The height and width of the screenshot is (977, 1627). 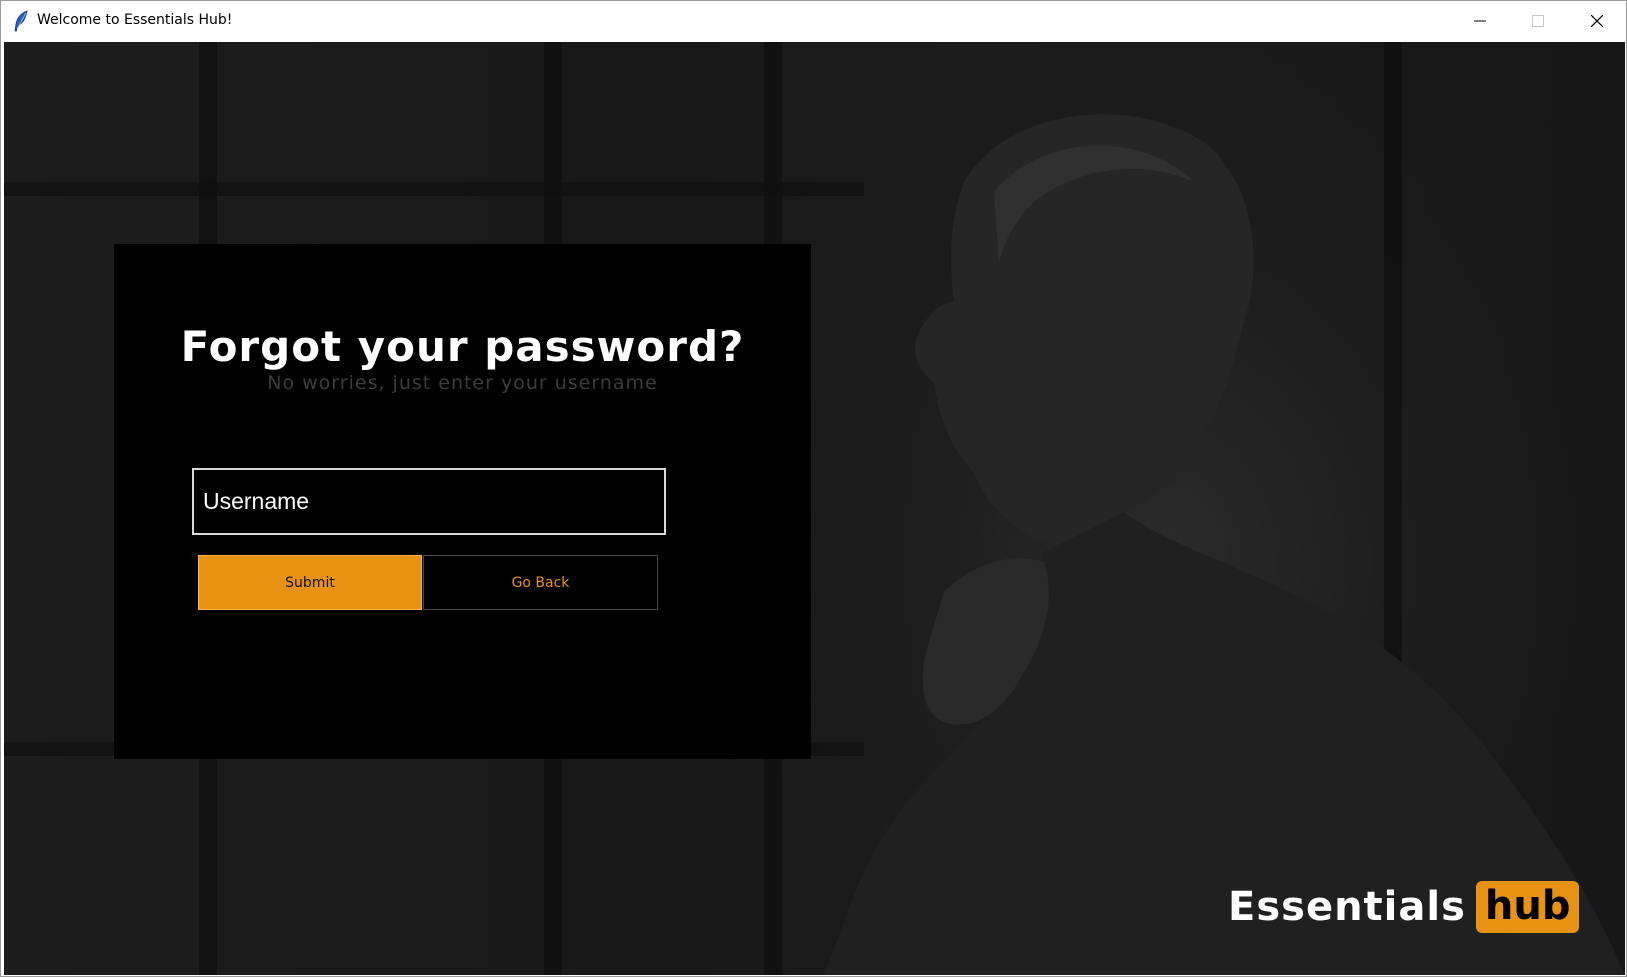 I want to click on page-title: Forgot your password?, so click(x=462, y=346).